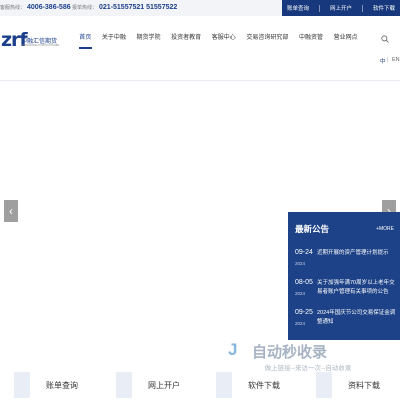  I want to click on notice-date: 08-05, so click(304, 282).